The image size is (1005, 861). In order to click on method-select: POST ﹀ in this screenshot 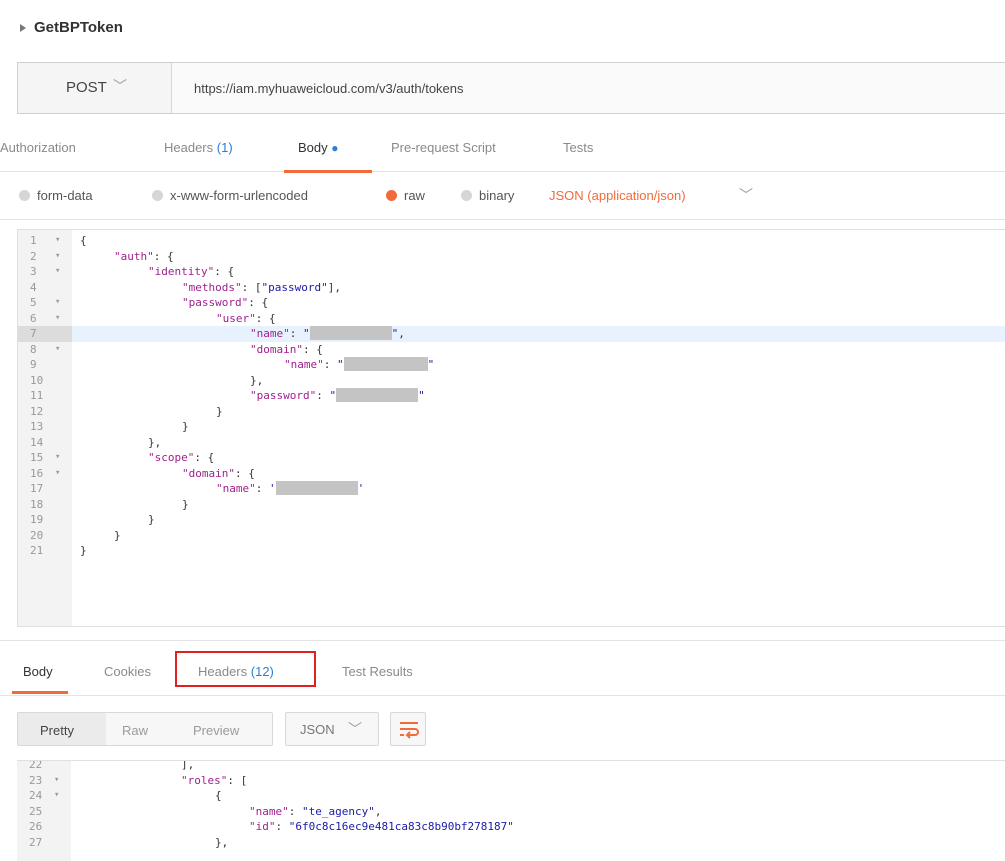, I will do `click(95, 88)`.